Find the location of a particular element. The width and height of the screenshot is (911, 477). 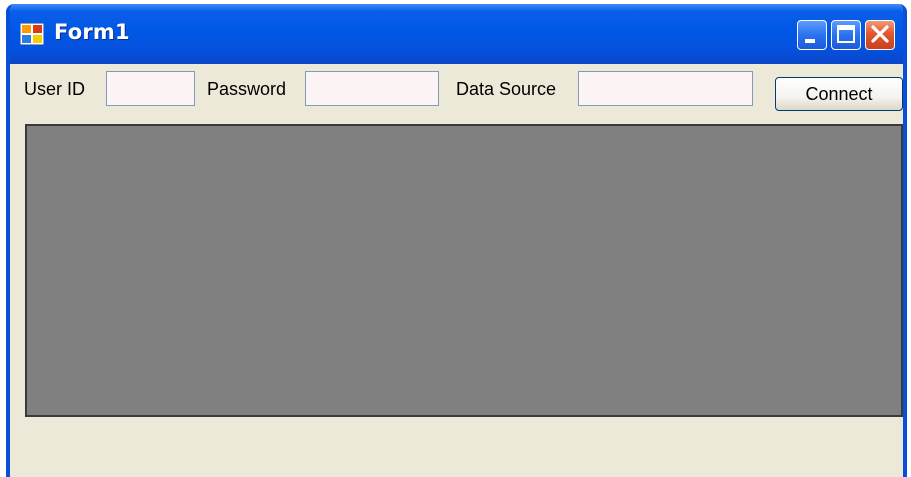

close-icon is located at coordinates (880, 34).